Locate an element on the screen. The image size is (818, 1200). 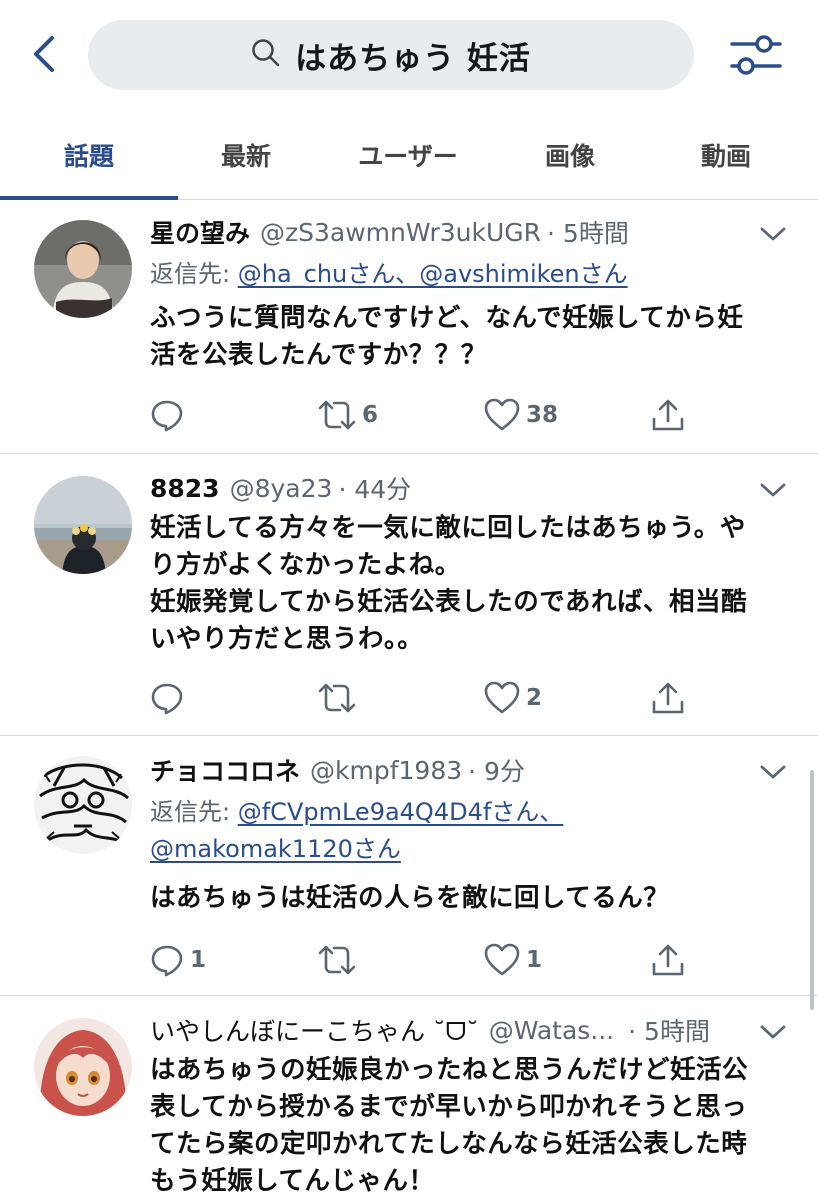
search-bar: はあちゅう 妊活 is located at coordinates (391, 55).